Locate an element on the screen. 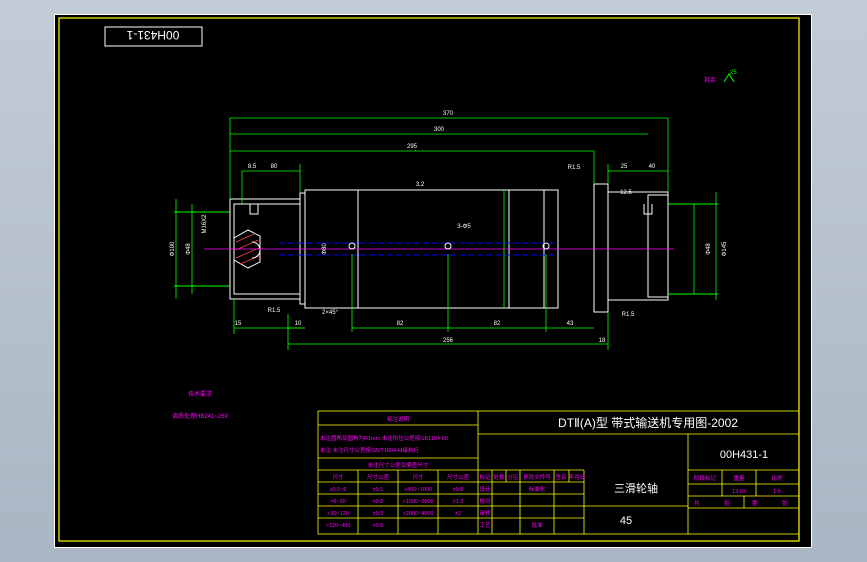 Image resolution: width=867 pixels, height=562 pixels. dim-phi80: Φ80 is located at coordinates (325, 249).